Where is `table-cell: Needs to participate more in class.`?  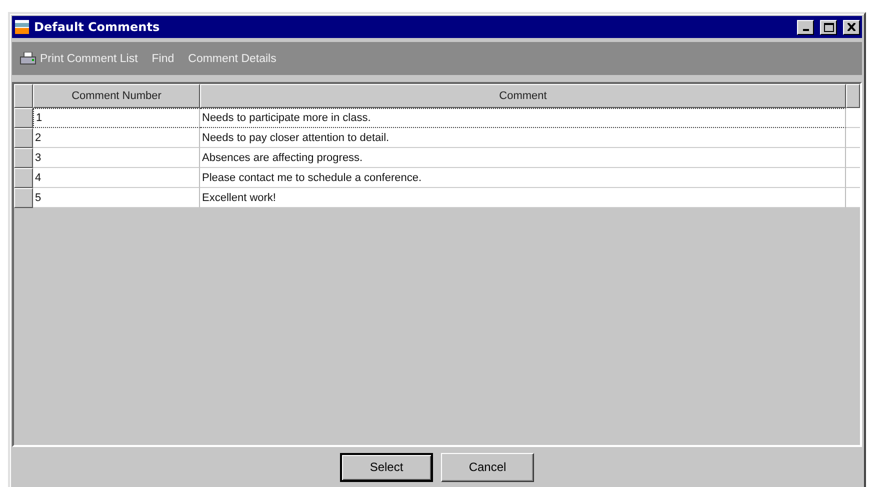 table-cell: Needs to participate more in class. is located at coordinates (523, 118).